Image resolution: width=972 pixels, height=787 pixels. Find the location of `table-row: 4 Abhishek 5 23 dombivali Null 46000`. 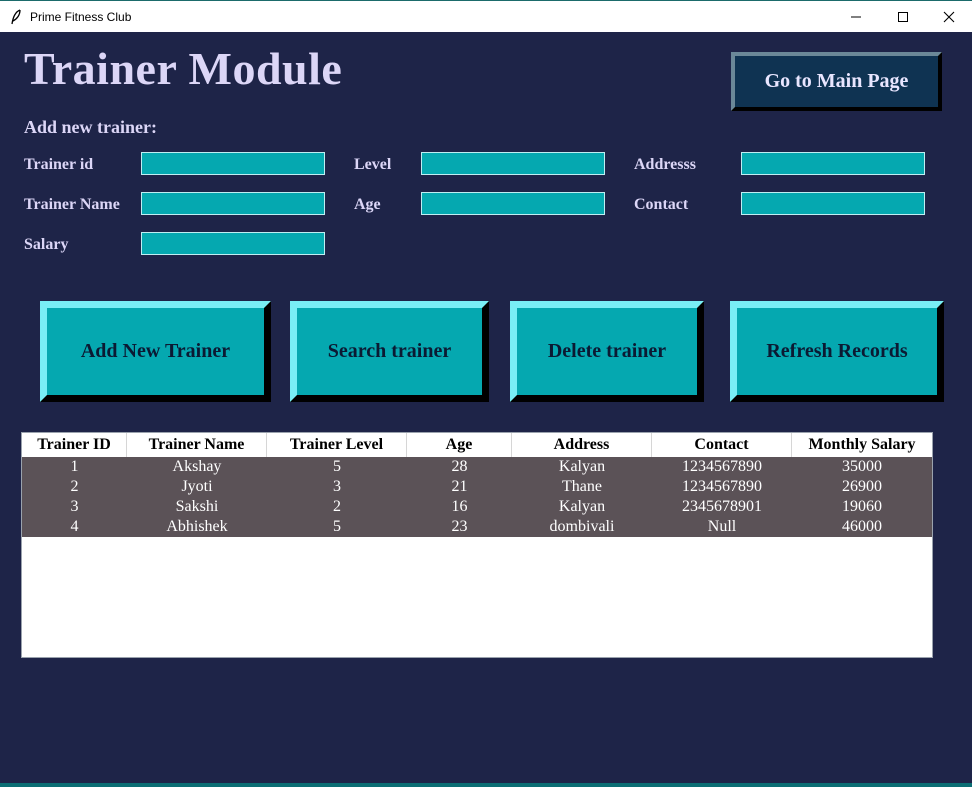

table-row: 4 Abhishek 5 23 dombivali Null 46000 is located at coordinates (477, 527).